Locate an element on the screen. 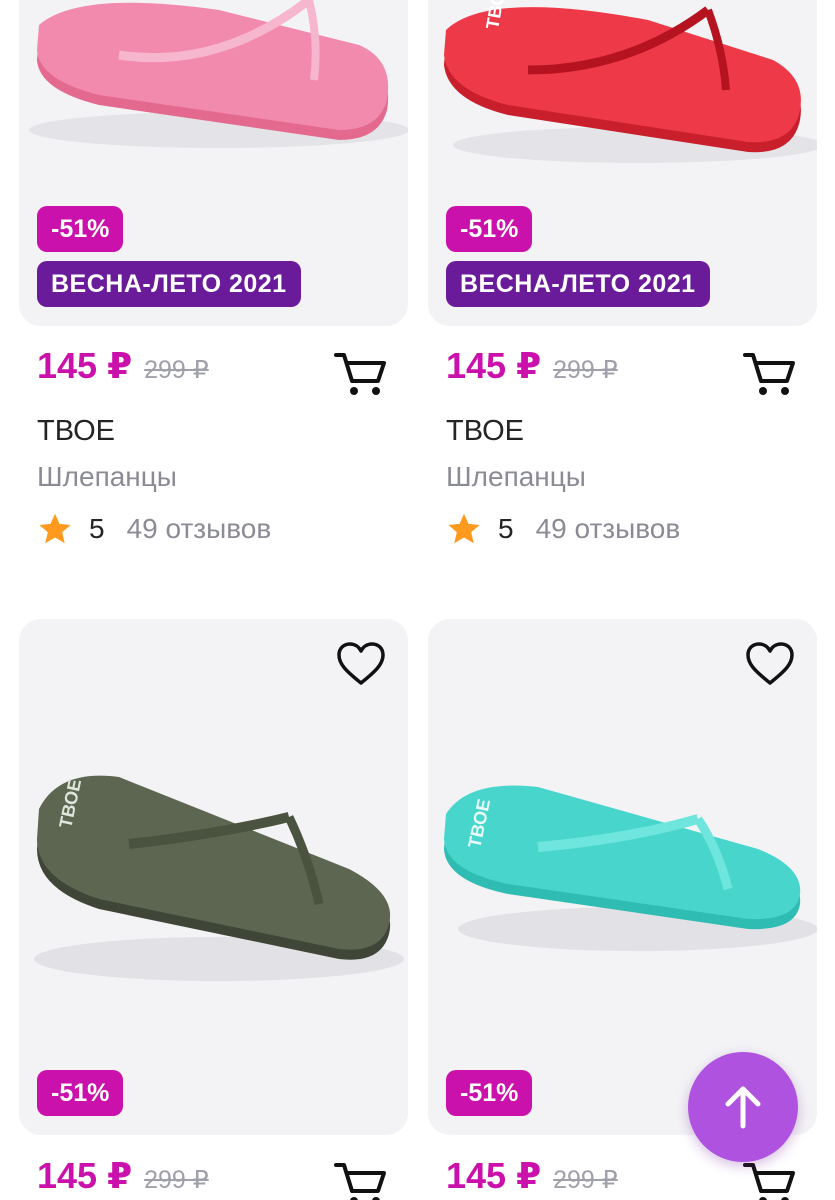 The height and width of the screenshot is (1200, 835). arrow-up-icon is located at coordinates (743, 1107).